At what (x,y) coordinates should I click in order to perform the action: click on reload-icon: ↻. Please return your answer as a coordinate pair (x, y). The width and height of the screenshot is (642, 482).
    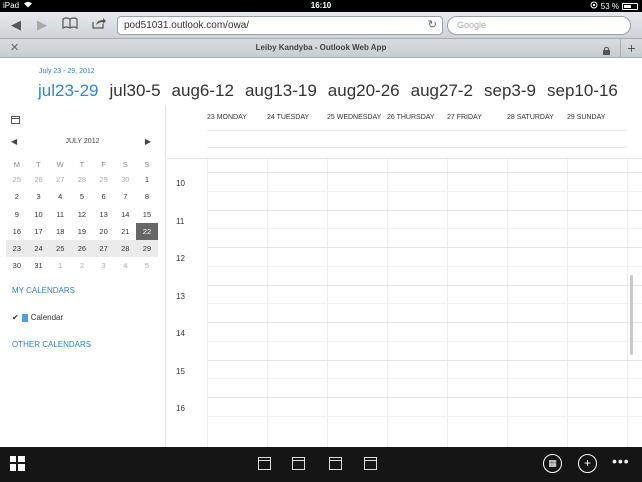
    Looking at the image, I should click on (432, 25).